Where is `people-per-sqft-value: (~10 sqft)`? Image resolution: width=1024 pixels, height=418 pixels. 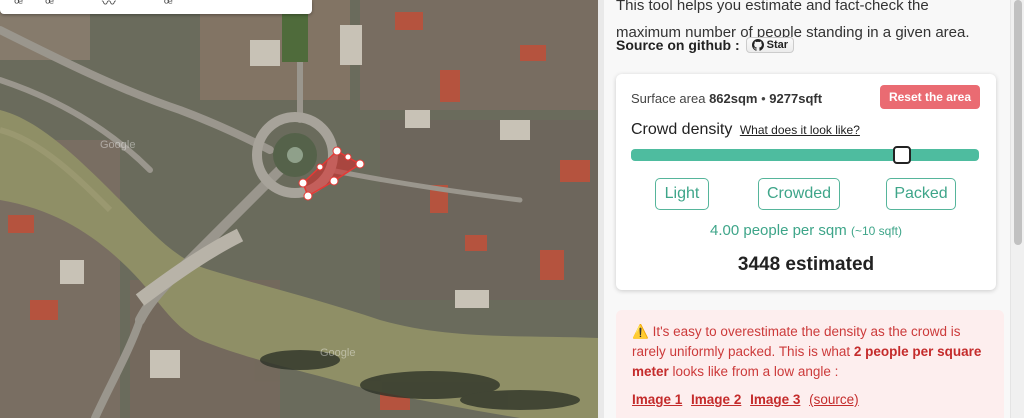
people-per-sqft-value: (~10 sqft) is located at coordinates (876, 231).